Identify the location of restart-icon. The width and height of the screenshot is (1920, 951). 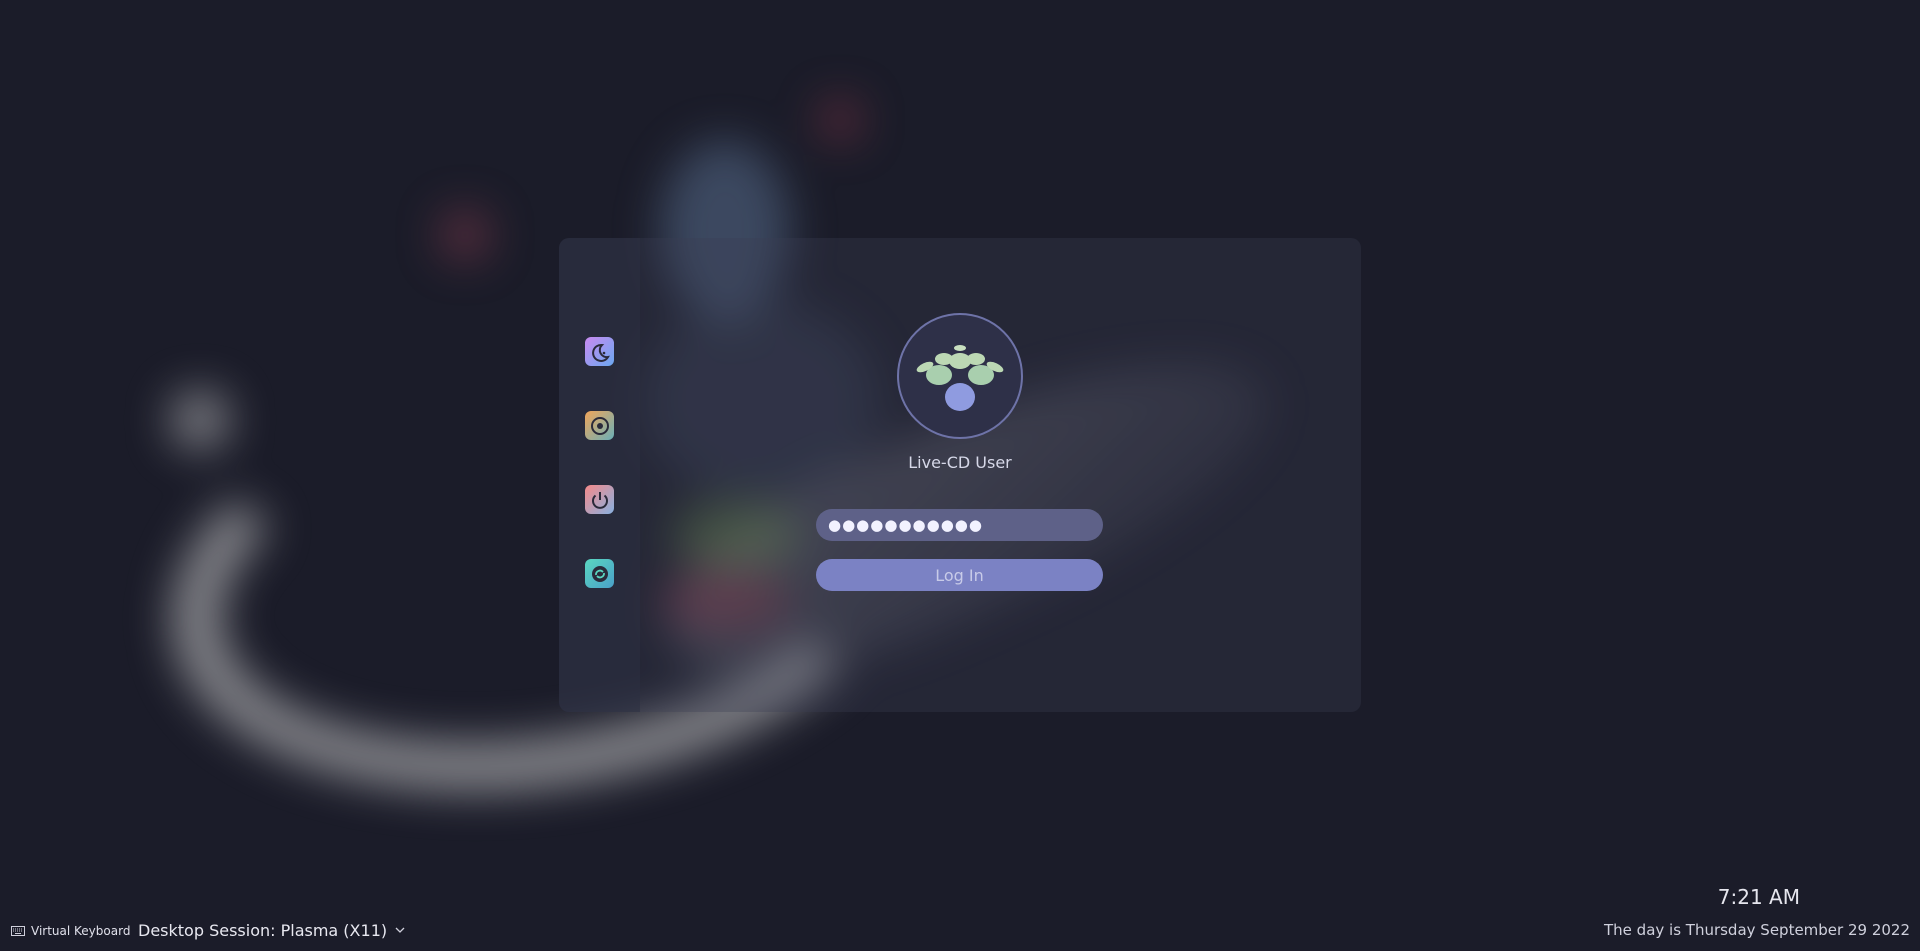
(599, 573).